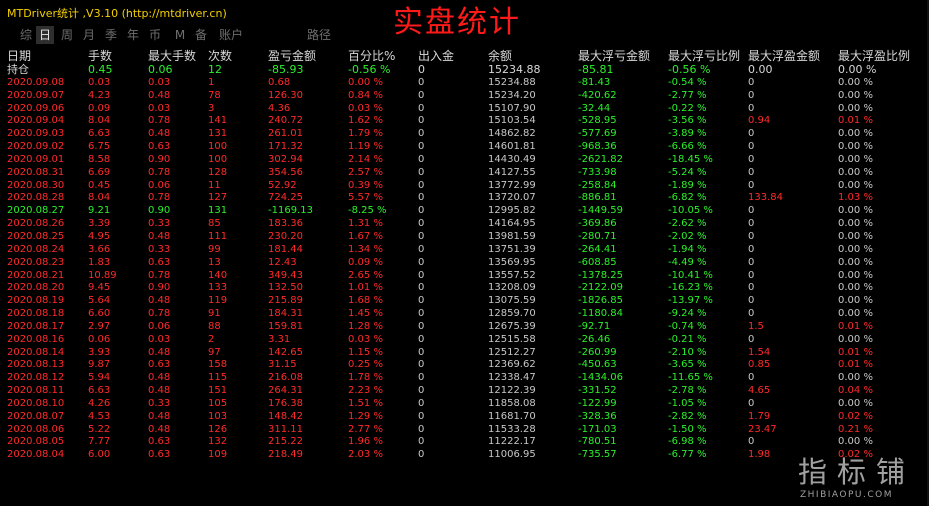 The width and height of the screenshot is (929, 506). What do you see at coordinates (282, 365) in the screenshot?
I see `cell-4: 31.15` at bounding box center [282, 365].